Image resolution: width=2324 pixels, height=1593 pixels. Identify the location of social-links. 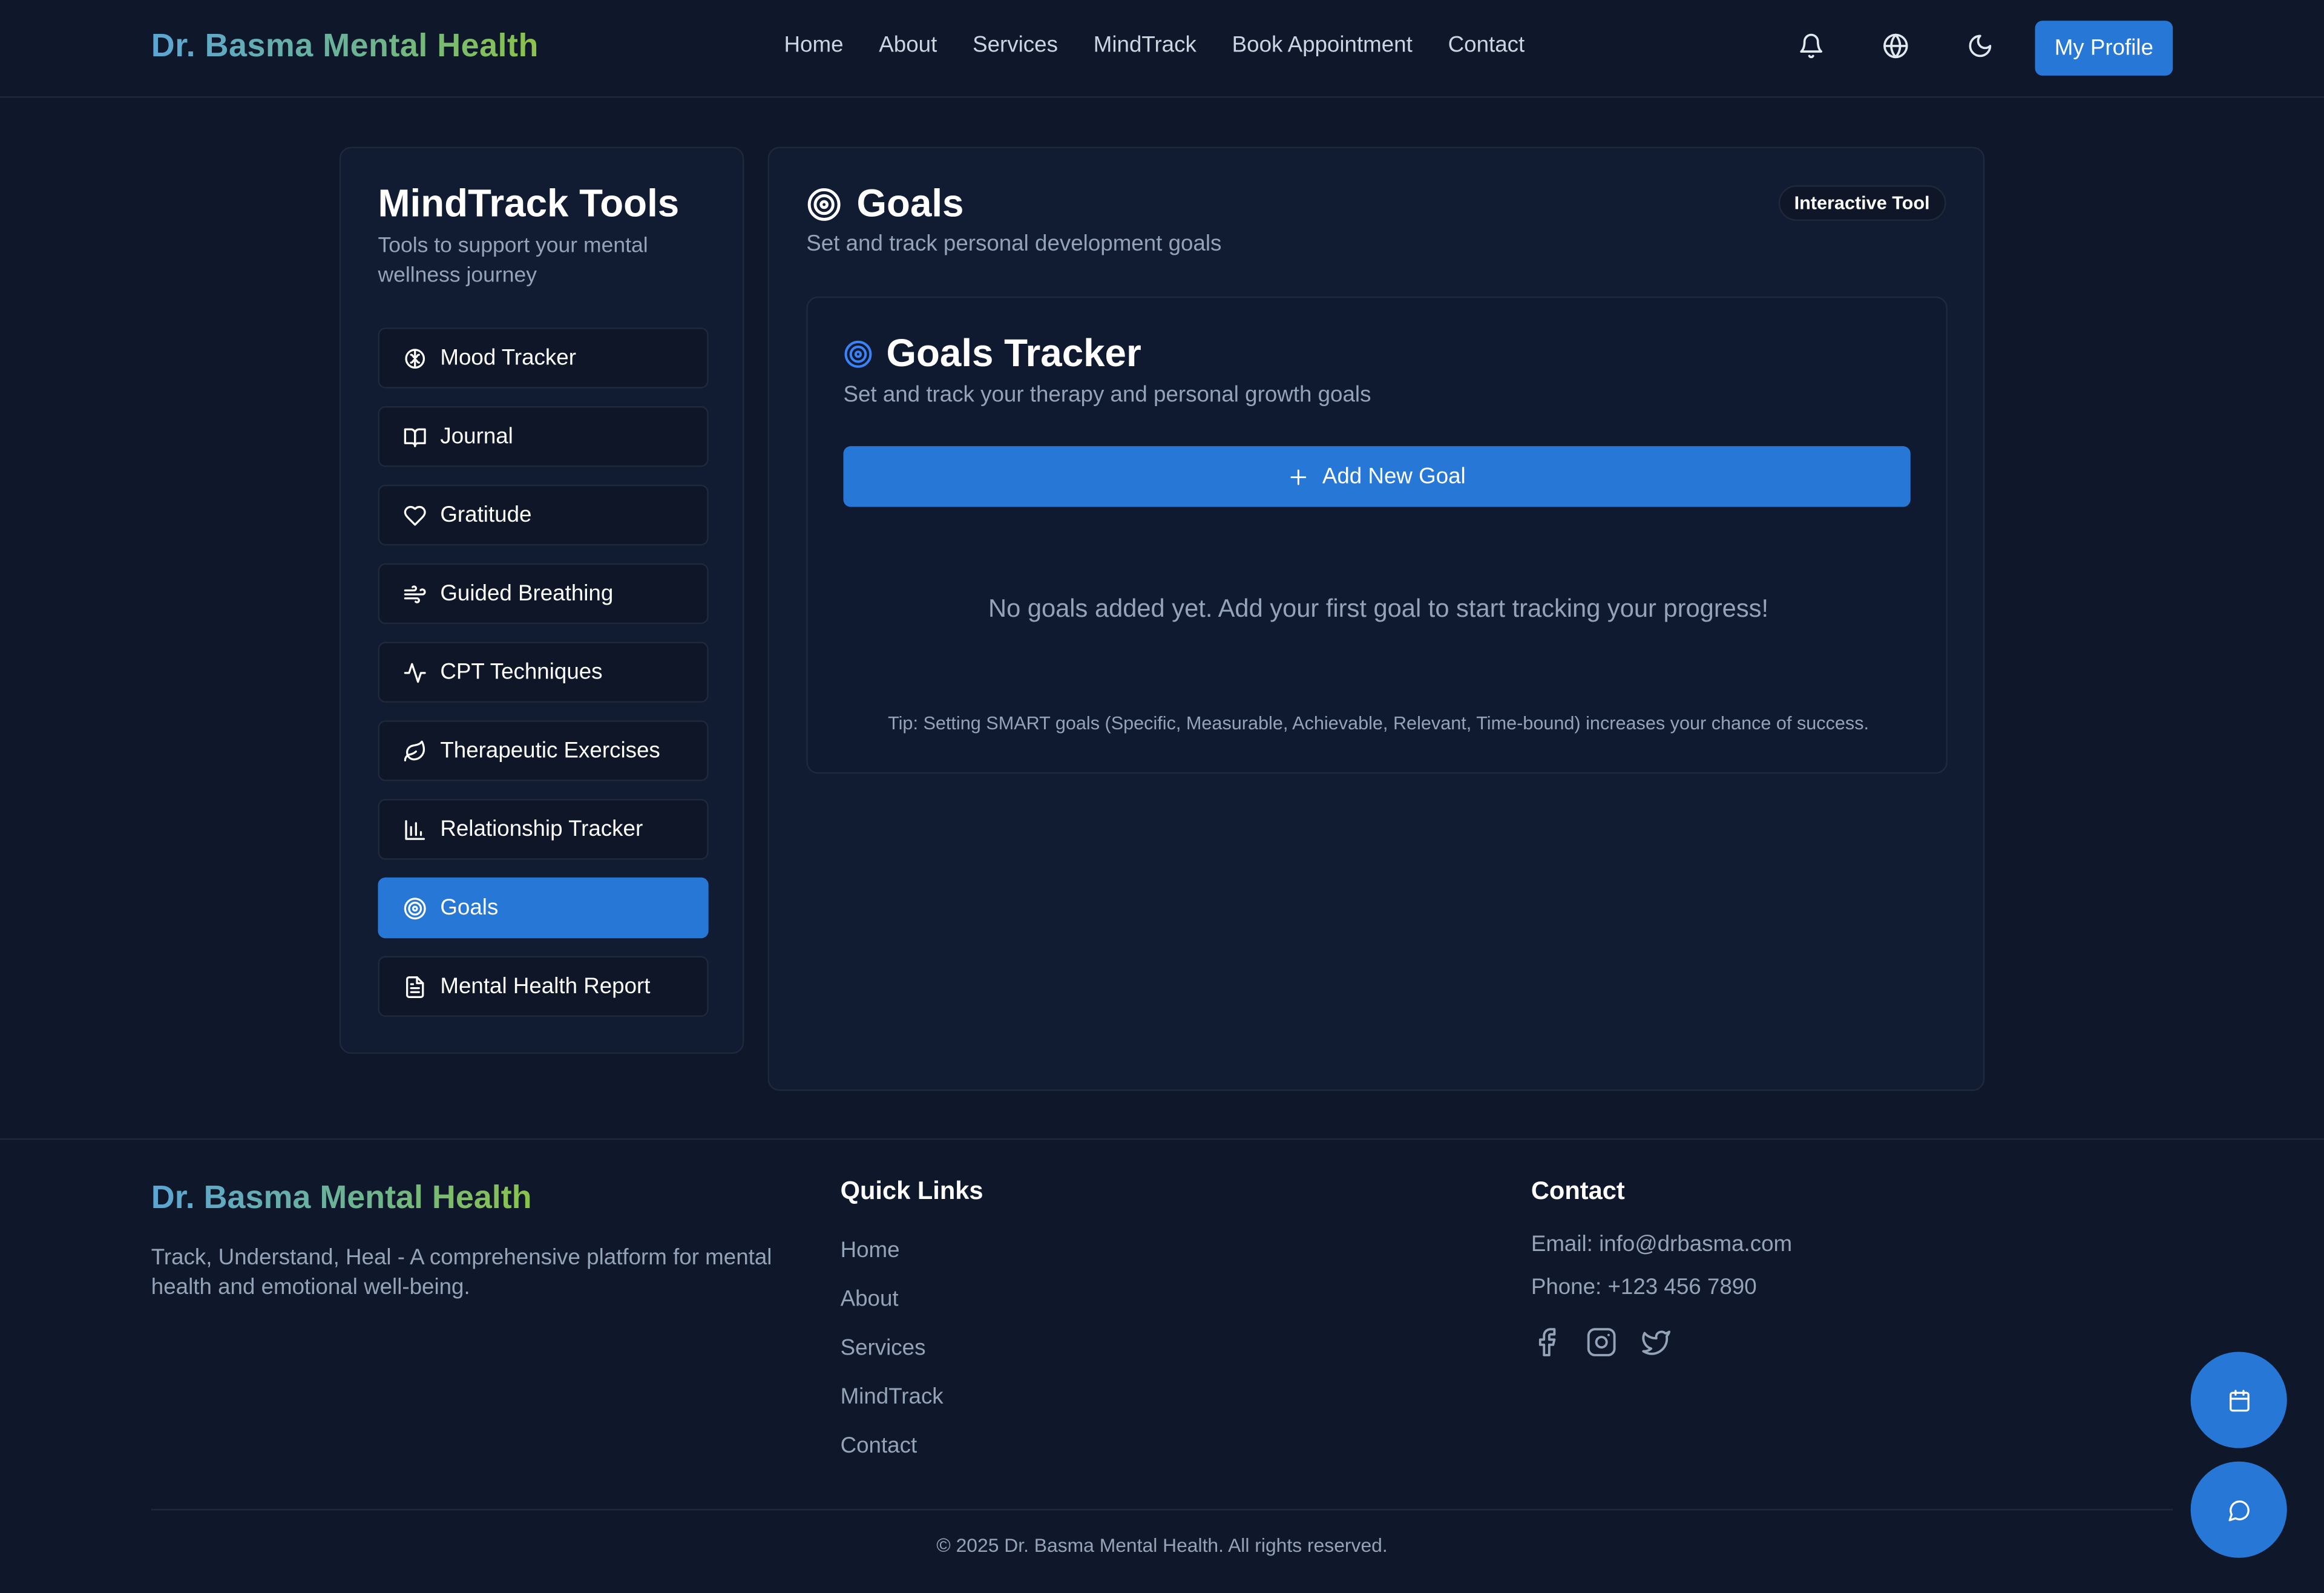
(1601, 1342).